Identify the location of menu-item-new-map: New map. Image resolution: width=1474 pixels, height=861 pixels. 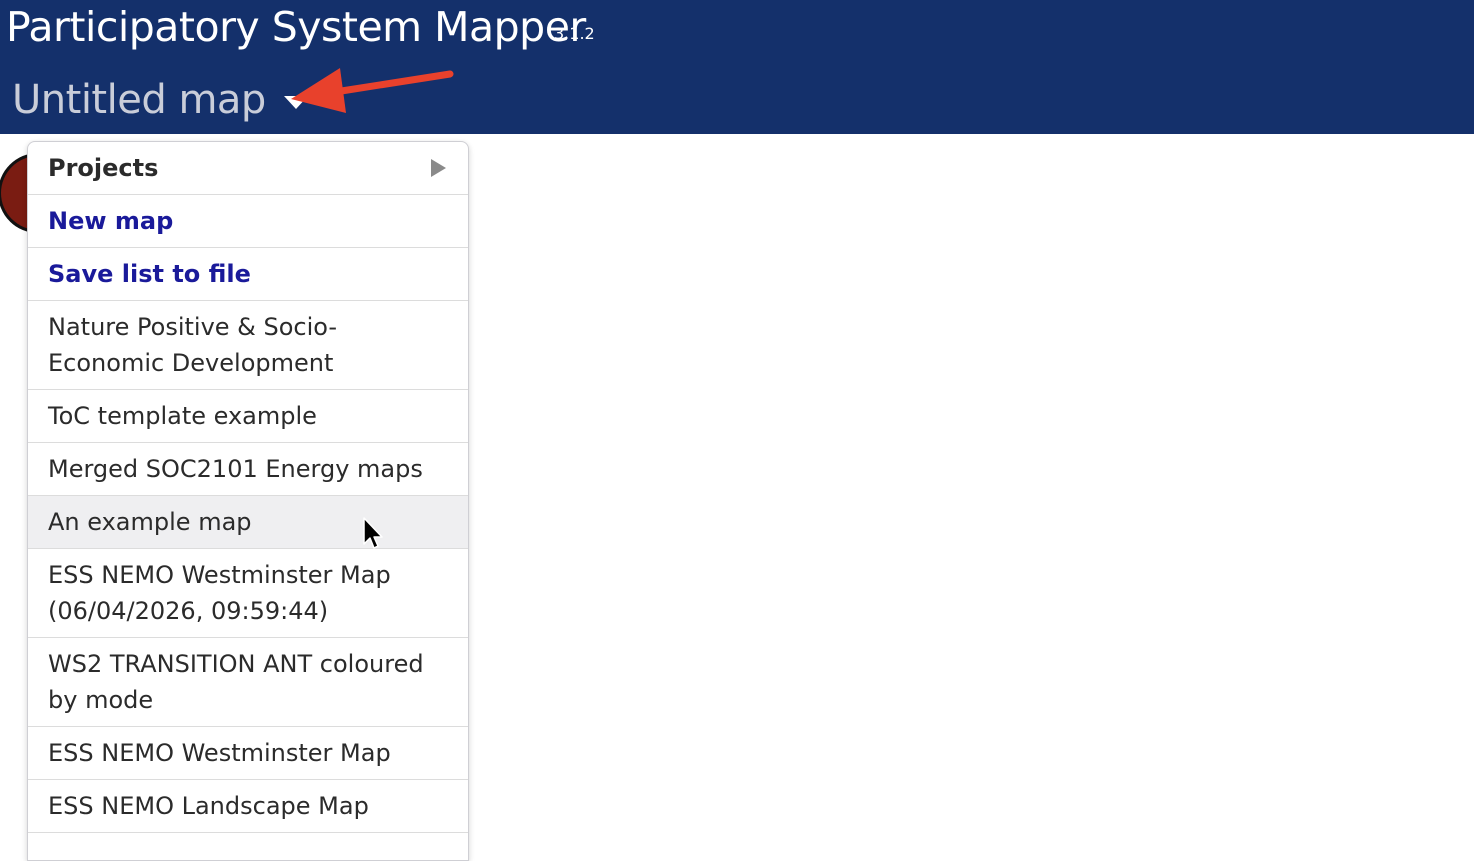
(248, 221).